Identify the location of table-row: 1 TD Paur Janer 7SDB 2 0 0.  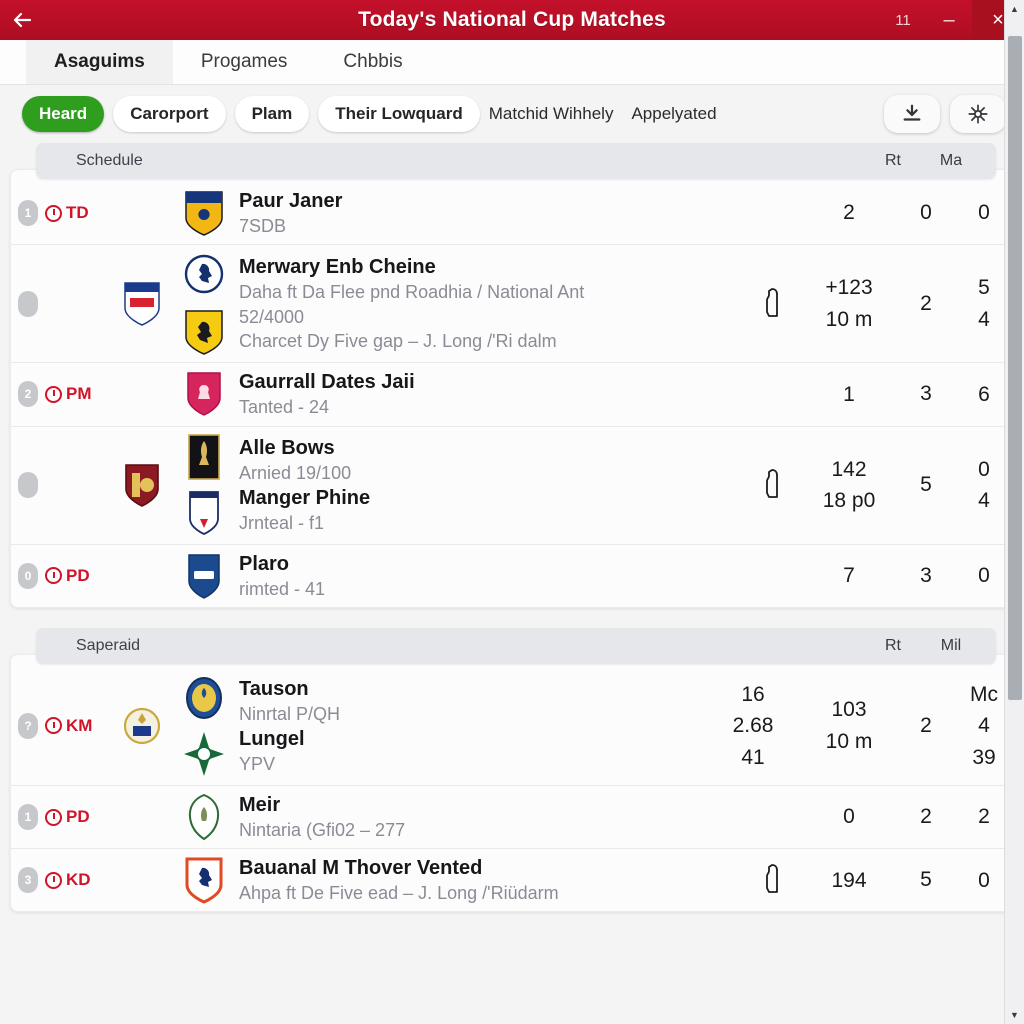
(512, 213).